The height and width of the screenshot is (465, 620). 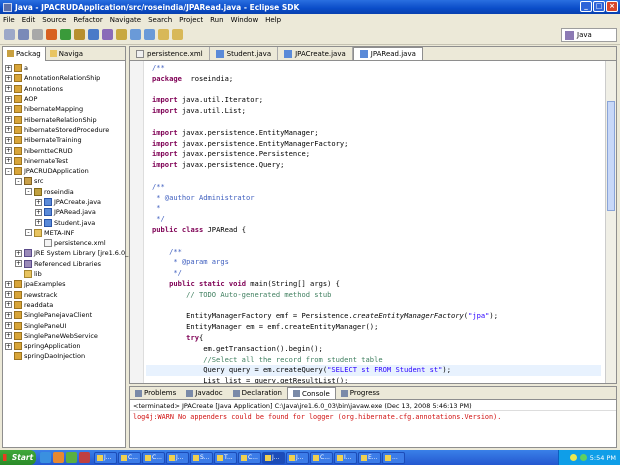 What do you see at coordinates (9, 20) in the screenshot?
I see `menu-item: File` at bounding box center [9, 20].